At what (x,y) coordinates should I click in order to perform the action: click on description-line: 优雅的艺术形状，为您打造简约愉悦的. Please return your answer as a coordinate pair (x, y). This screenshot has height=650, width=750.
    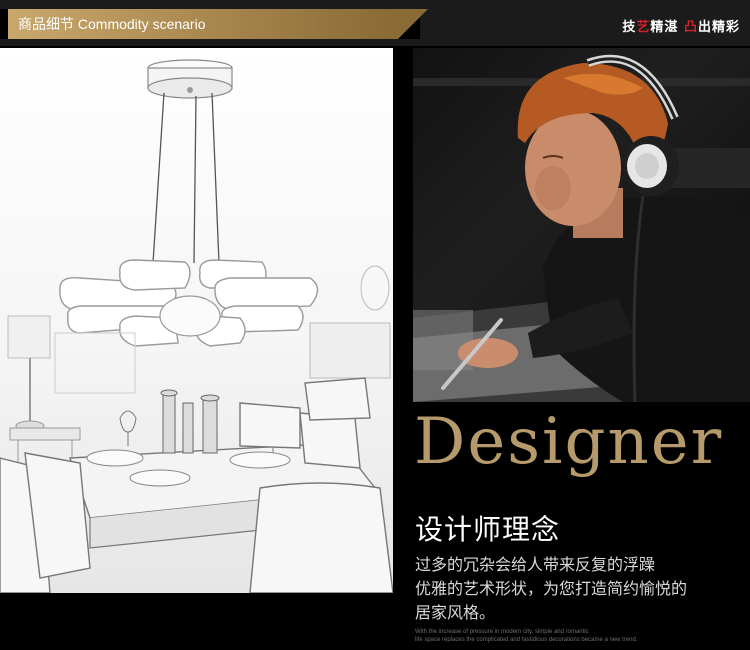
    Looking at the image, I should click on (551, 588).